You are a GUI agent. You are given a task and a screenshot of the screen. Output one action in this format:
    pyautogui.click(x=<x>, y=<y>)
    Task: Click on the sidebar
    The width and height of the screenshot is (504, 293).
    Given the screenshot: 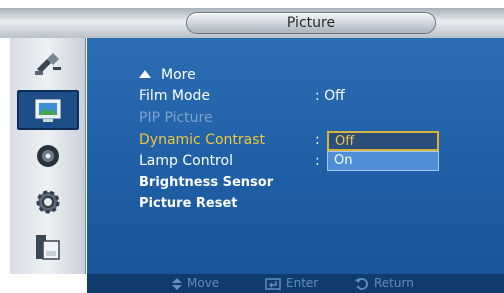 What is the action you would take?
    pyautogui.click(x=48, y=156)
    